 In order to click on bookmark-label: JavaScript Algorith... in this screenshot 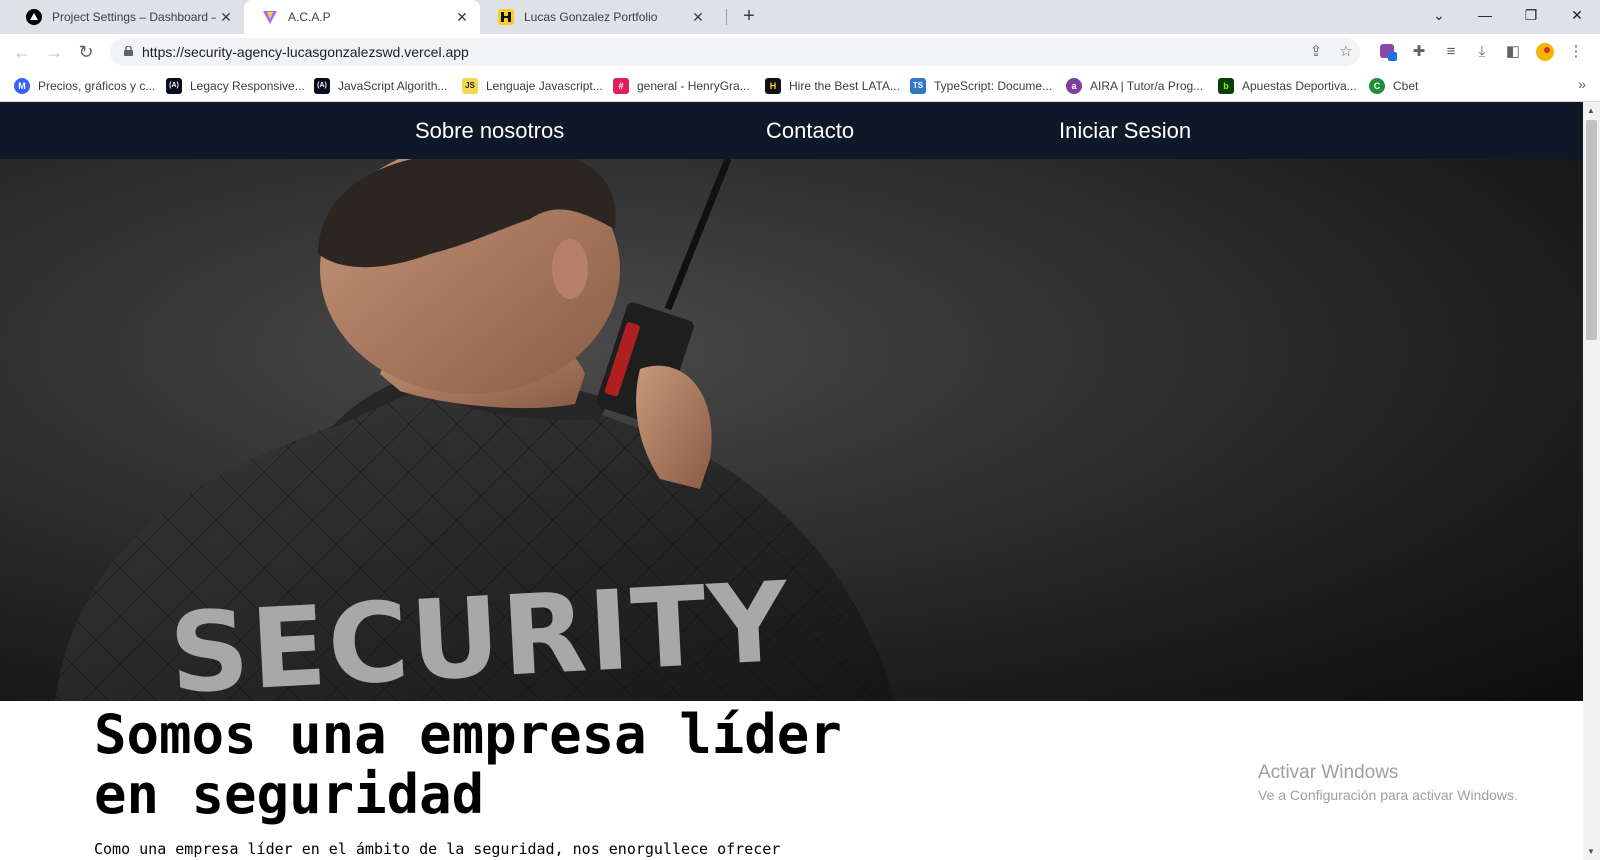, I will do `click(393, 86)`.